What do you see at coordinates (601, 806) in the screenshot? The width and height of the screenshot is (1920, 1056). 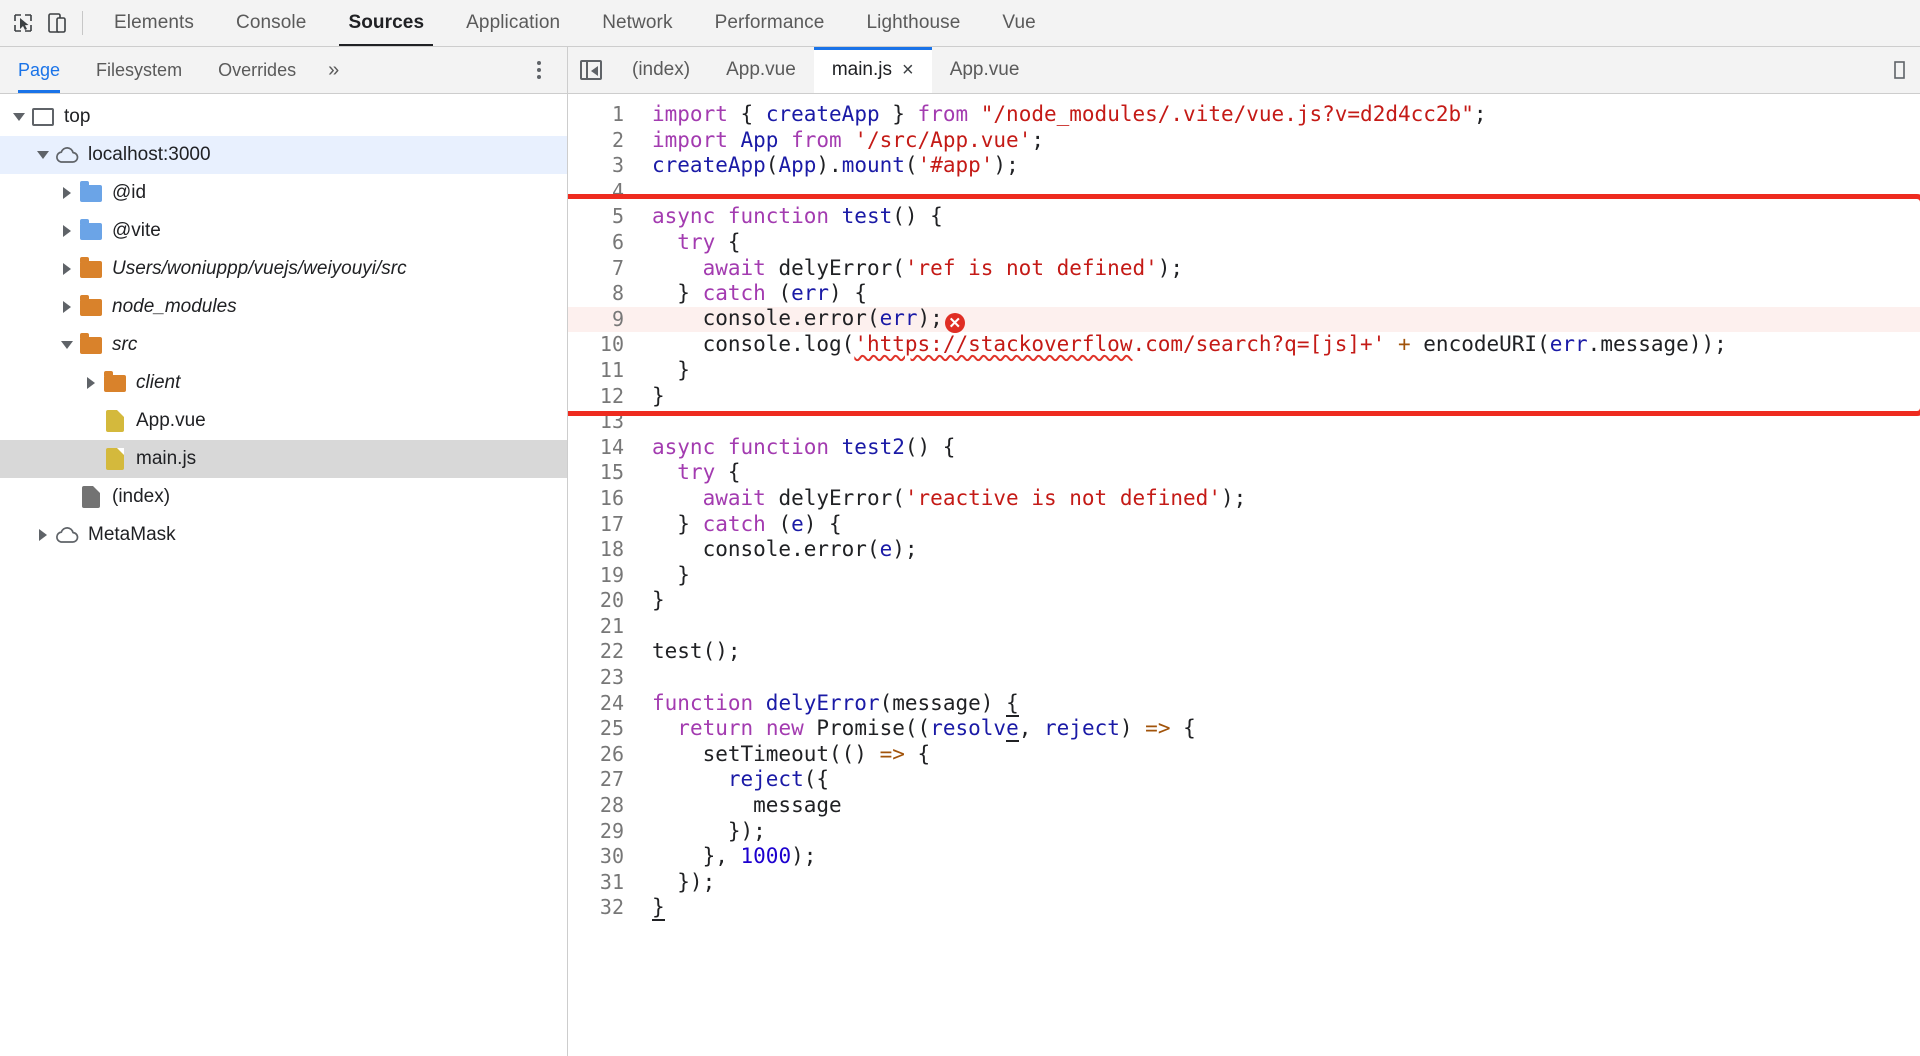 I see `line-number: 28` at bounding box center [601, 806].